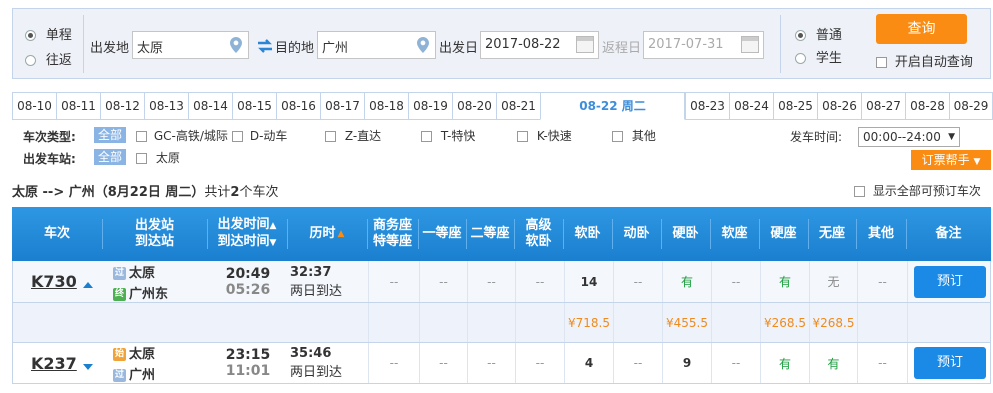 Image resolution: width=993 pixels, height=393 pixels. I want to click on date-tab: 08-20, so click(474, 106).